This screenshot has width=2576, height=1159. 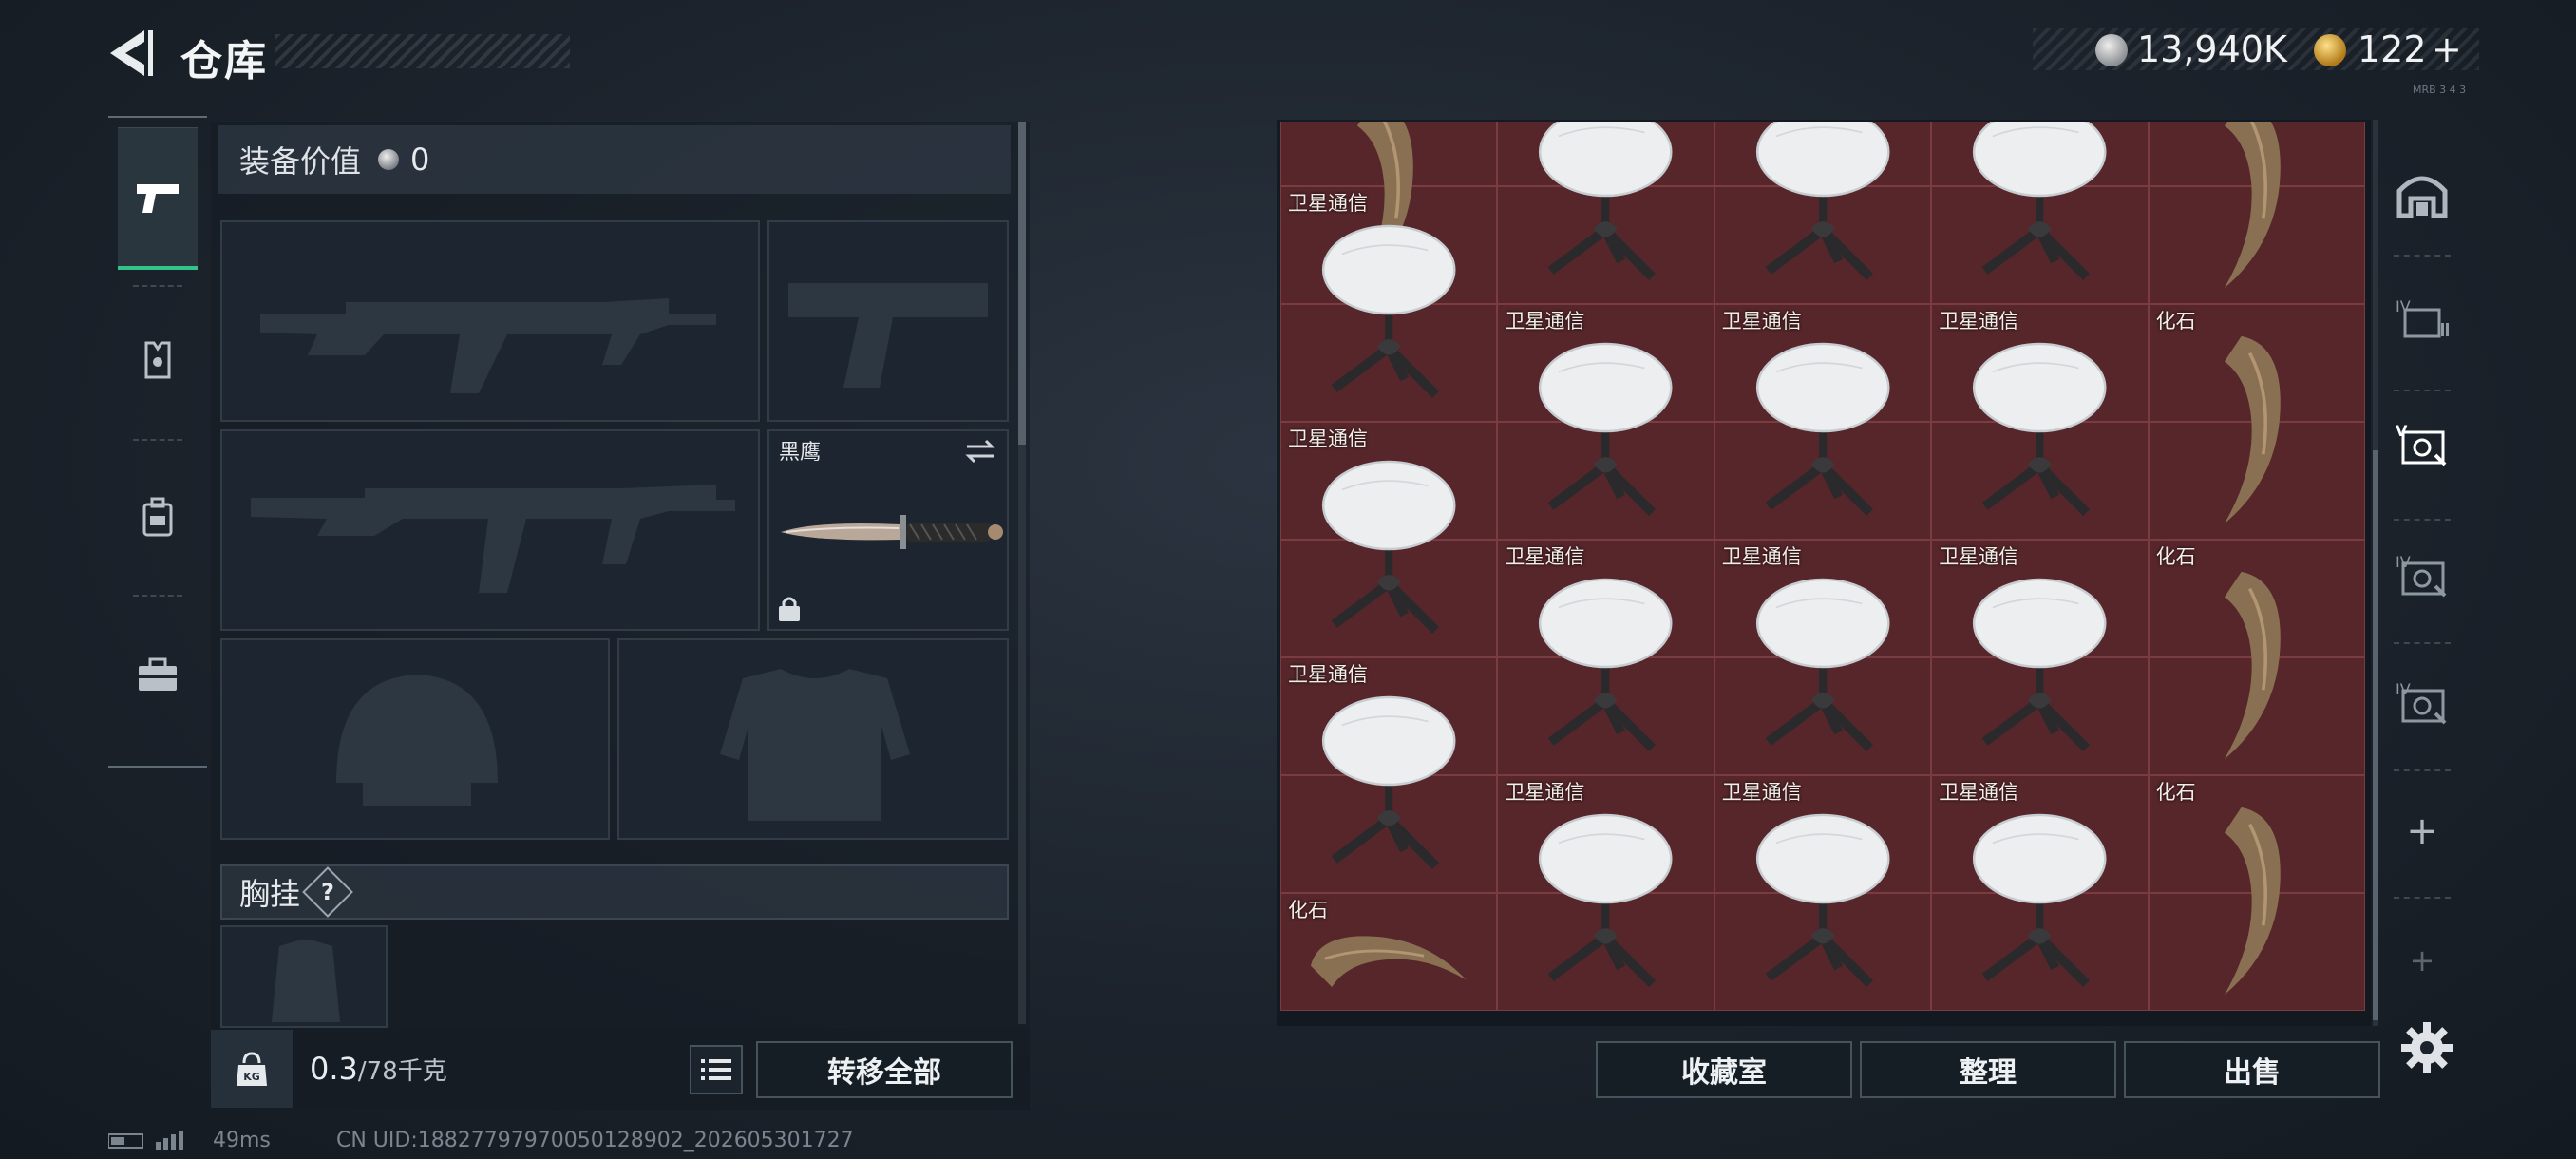 I want to click on secondary-weapon-slot, so click(x=490, y=530).